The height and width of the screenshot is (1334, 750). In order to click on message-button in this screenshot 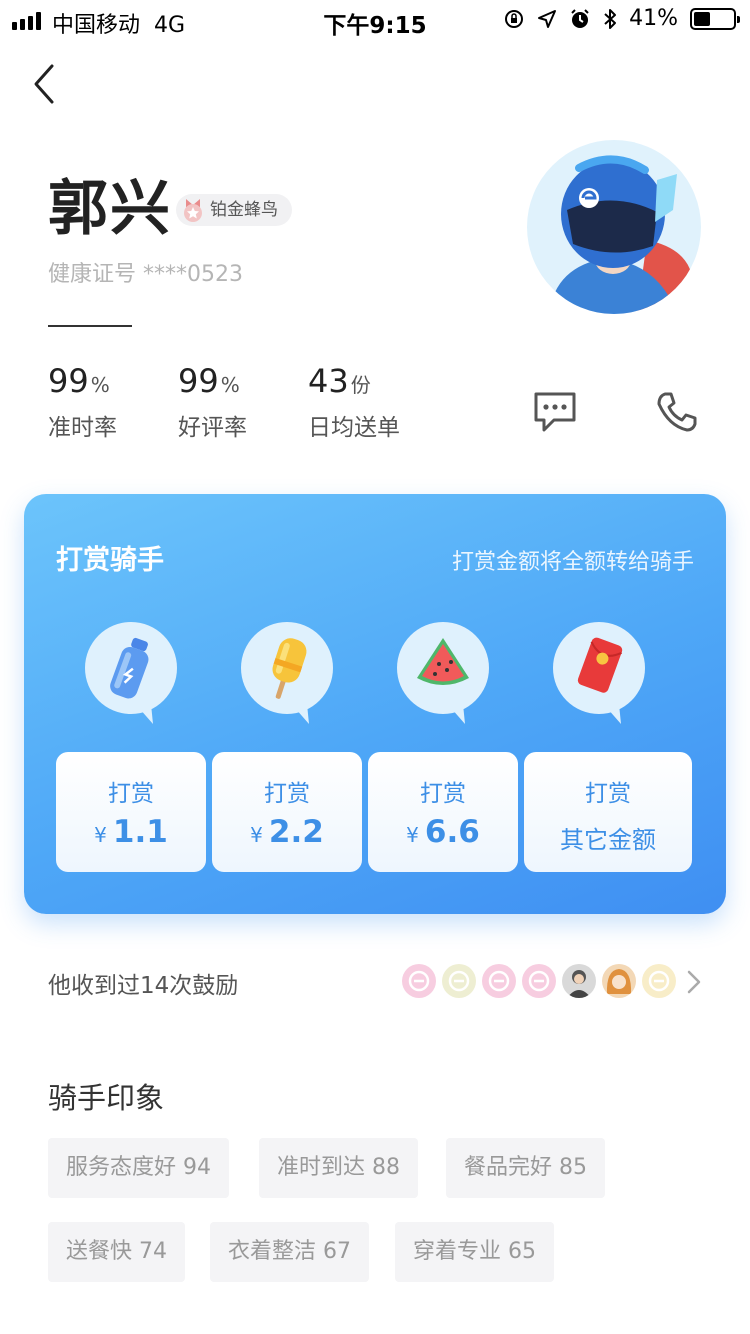, I will do `click(555, 412)`.